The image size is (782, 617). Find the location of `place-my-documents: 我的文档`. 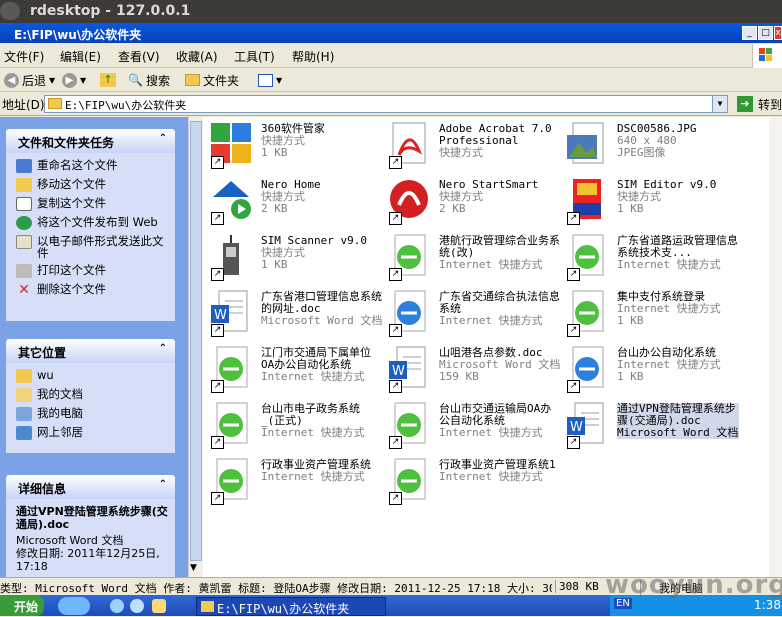

place-my-documents: 我的文档 is located at coordinates (92, 395).